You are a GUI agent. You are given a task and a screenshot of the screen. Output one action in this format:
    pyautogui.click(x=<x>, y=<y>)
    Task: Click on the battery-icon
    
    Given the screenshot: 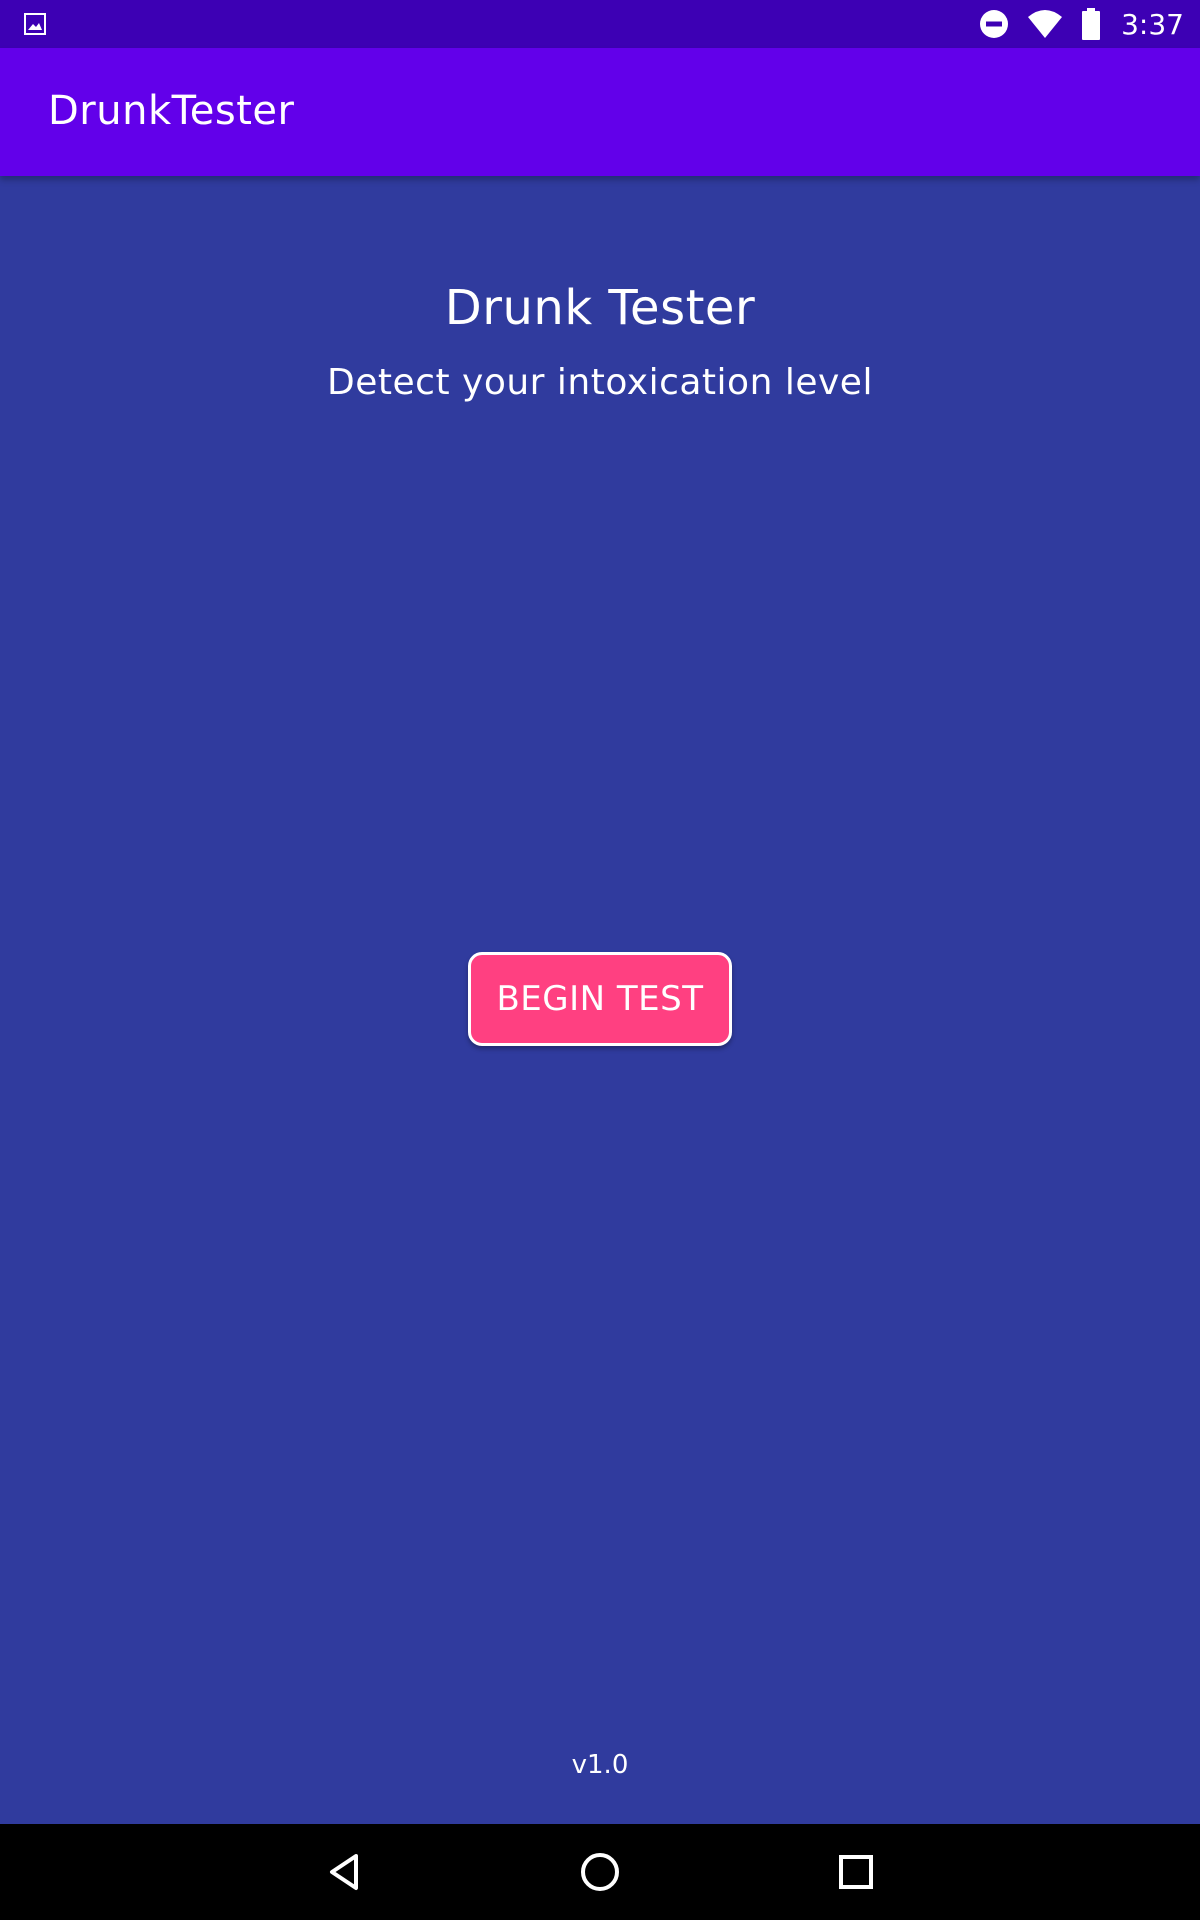 What is the action you would take?
    pyautogui.click(x=1091, y=24)
    